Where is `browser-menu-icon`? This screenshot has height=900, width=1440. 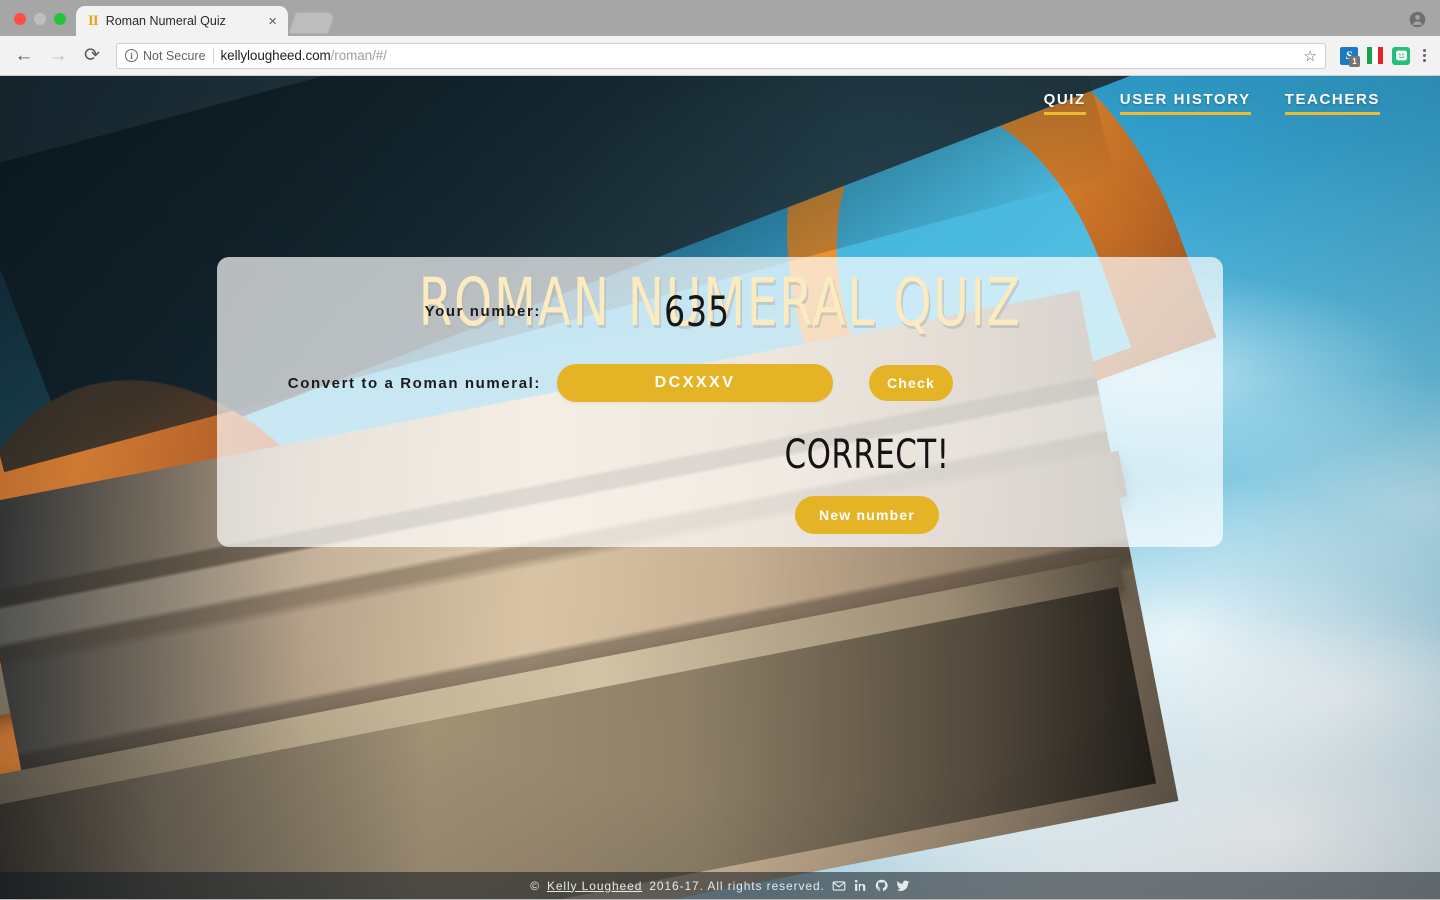 browser-menu-icon is located at coordinates (1424, 55).